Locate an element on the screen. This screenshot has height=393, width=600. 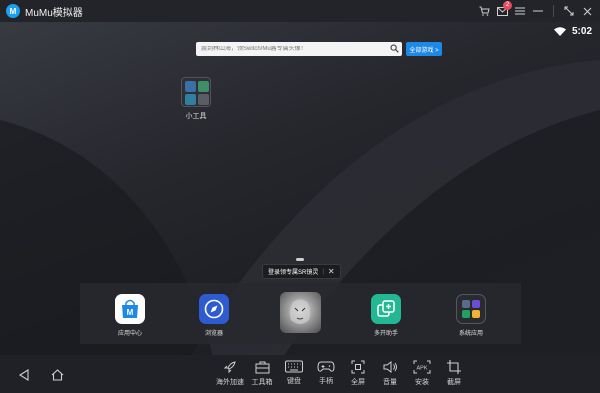
tool-toolbox: 工具箱 is located at coordinates (262, 373).